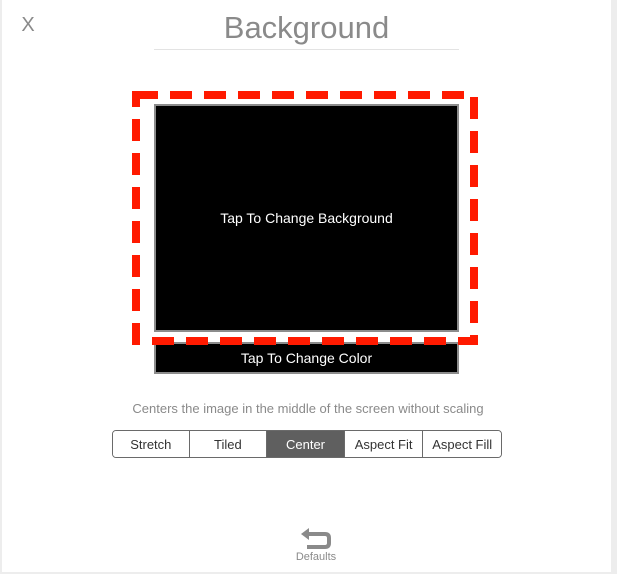 The height and width of the screenshot is (574, 617). I want to click on mode-aspect-fit-button: Aspect Fit, so click(384, 444).